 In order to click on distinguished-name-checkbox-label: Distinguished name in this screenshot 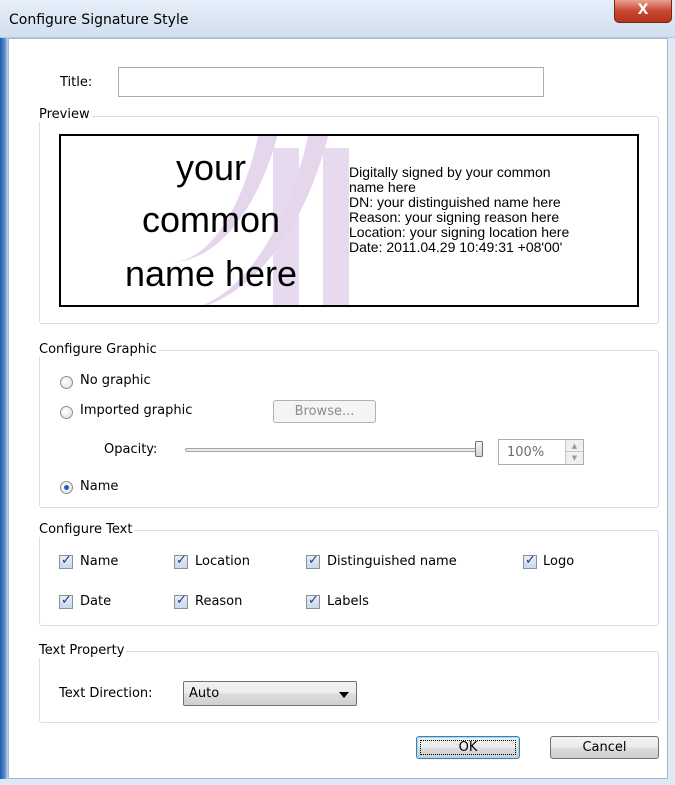, I will do `click(392, 561)`.